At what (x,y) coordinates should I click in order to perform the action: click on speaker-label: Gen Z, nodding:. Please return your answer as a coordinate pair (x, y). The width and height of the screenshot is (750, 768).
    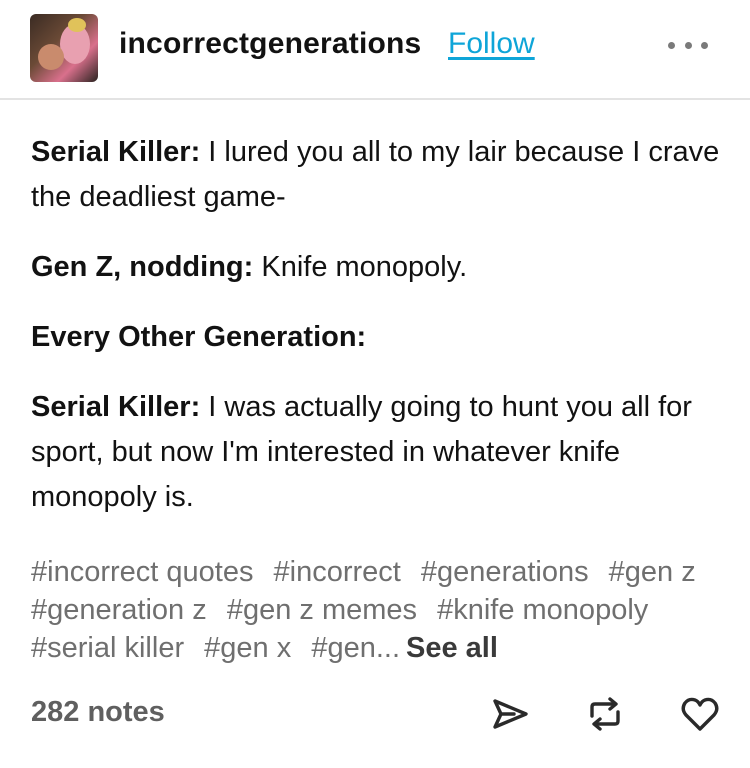
    Looking at the image, I should click on (142, 267).